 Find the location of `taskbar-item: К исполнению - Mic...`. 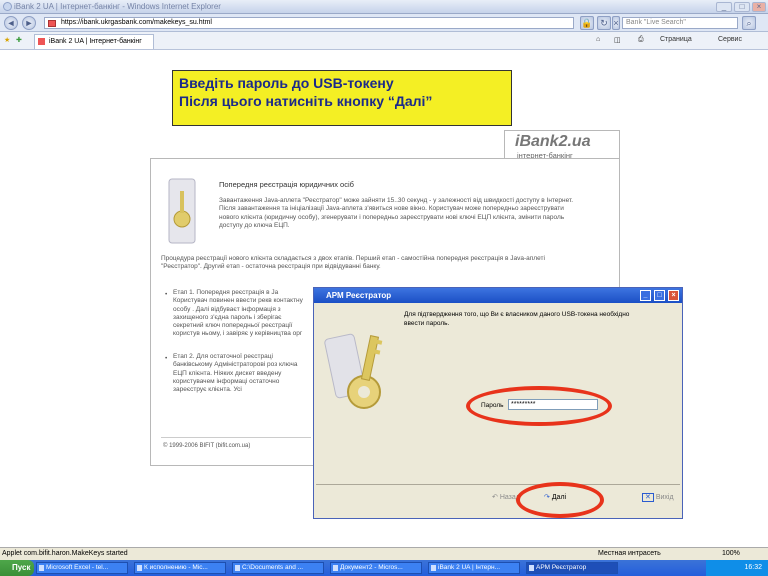

taskbar-item: К исполнению - Mic... is located at coordinates (180, 568).